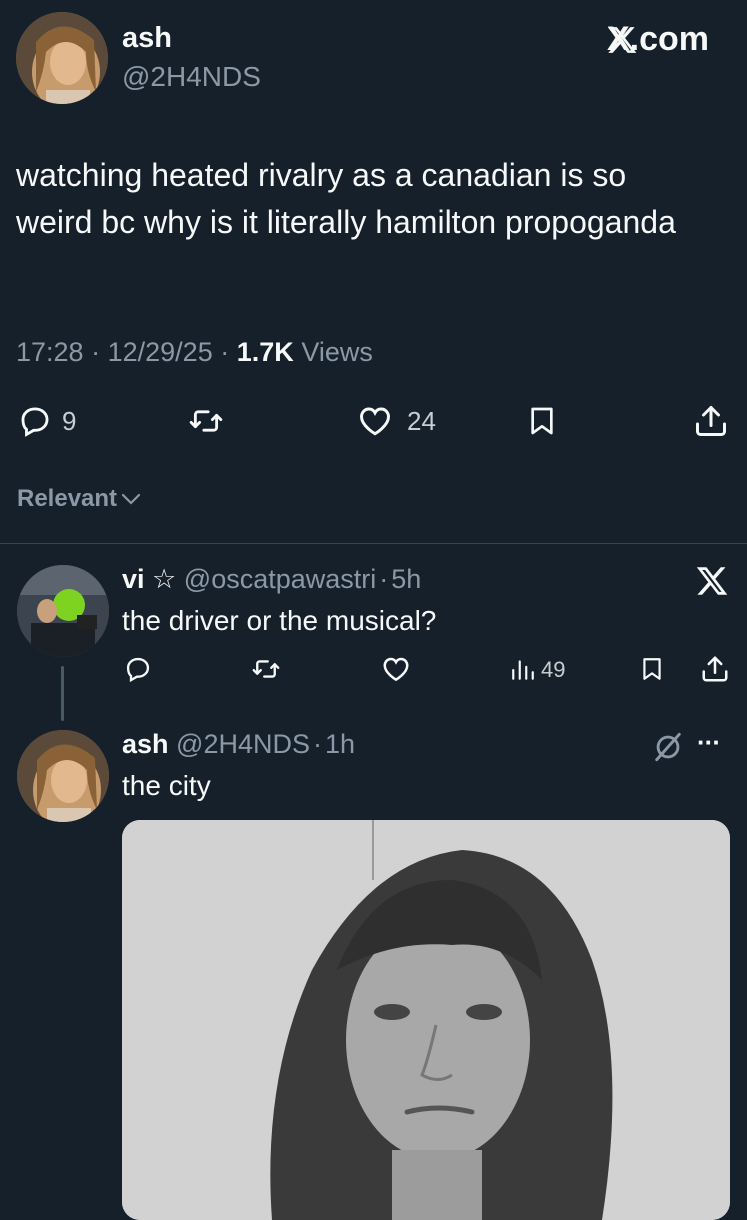  Describe the element at coordinates (147, 38) in the screenshot. I see `author-name: ash` at that location.